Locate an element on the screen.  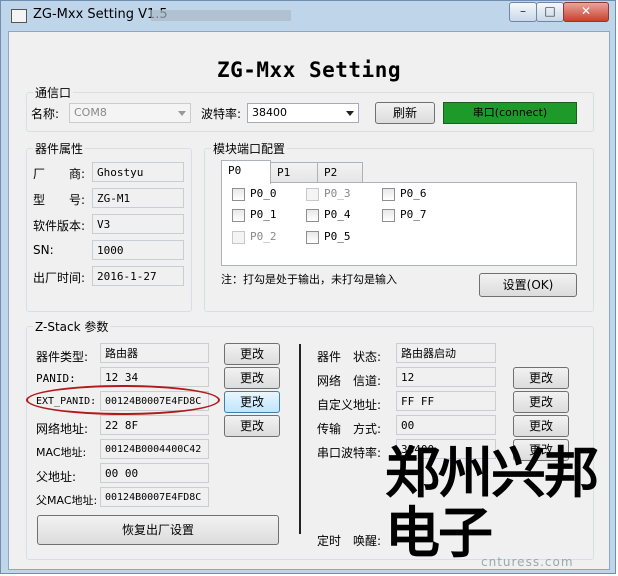
app-heading: ZG-Mxx Setting is located at coordinates (308, 70).